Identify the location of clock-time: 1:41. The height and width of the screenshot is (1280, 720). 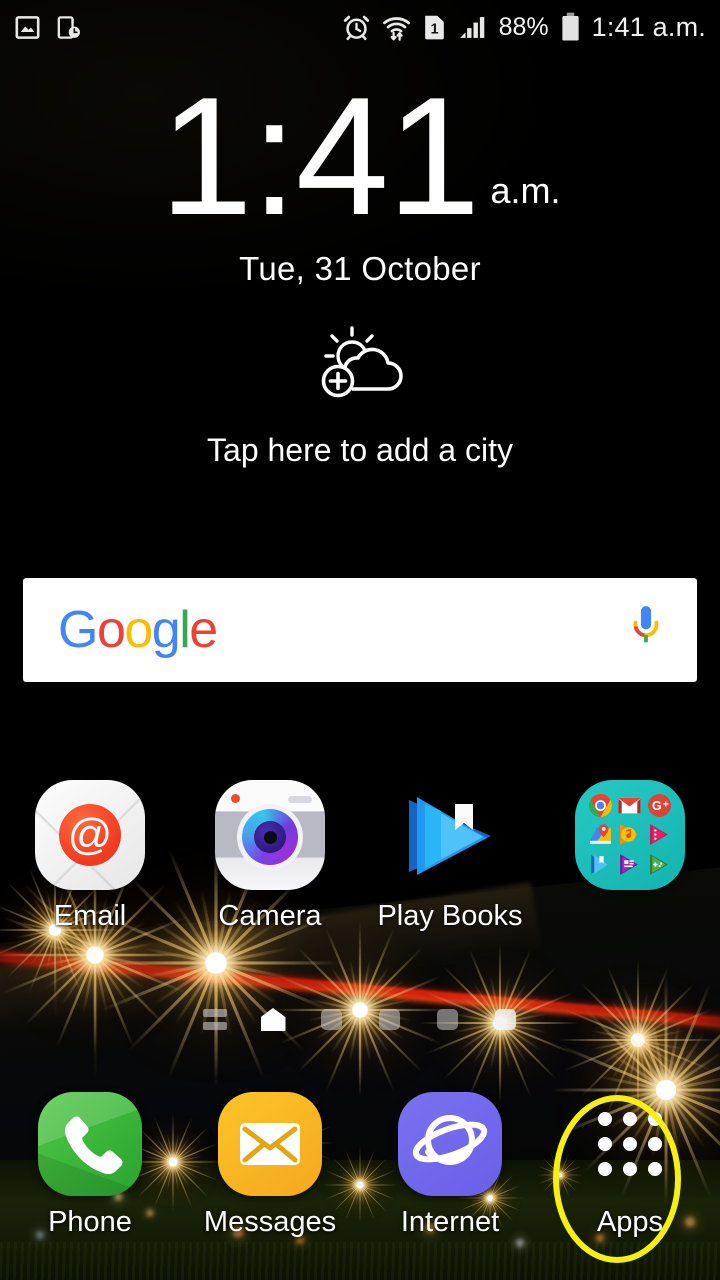
(320, 156).